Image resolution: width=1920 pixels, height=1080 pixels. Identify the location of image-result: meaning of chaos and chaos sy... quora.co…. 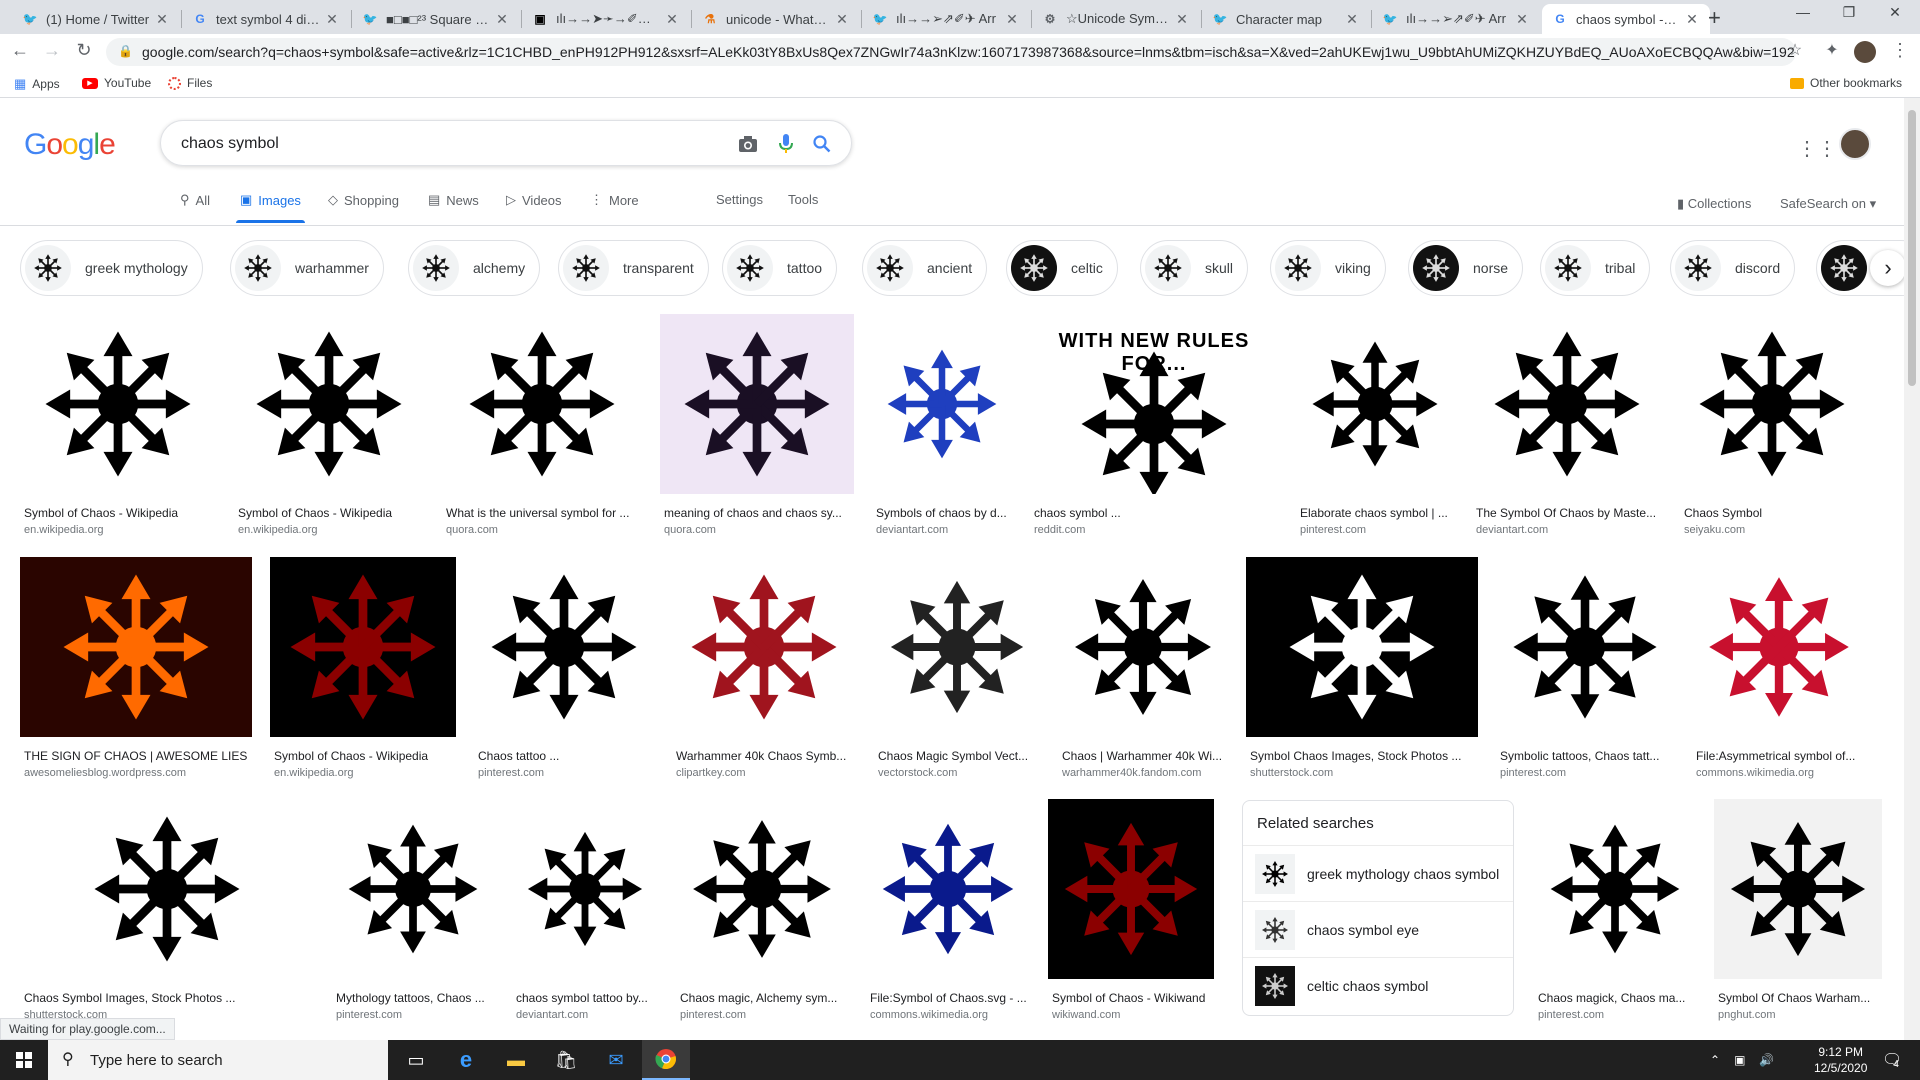
(757, 429).